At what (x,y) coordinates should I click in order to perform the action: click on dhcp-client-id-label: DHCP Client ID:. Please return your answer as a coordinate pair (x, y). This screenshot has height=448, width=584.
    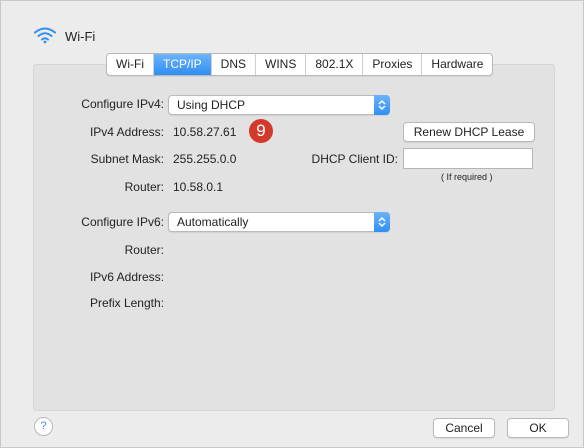
    Looking at the image, I should click on (354, 159).